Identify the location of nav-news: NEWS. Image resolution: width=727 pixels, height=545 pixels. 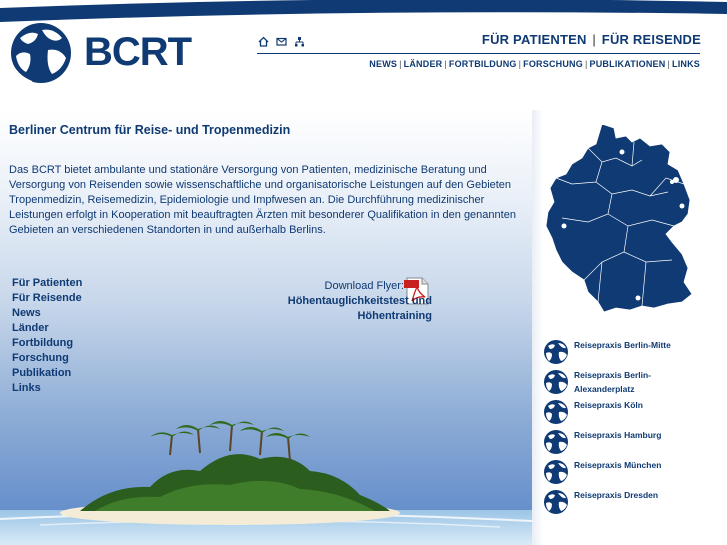
(383, 64).